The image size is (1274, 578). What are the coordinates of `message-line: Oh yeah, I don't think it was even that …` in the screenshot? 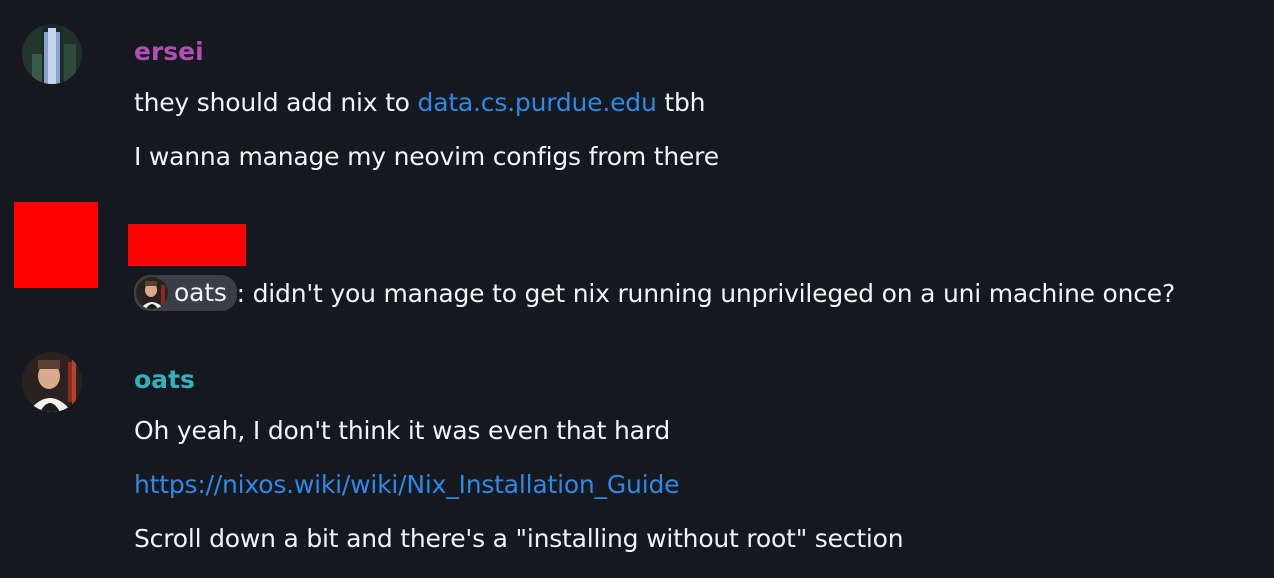 It's located at (402, 430).